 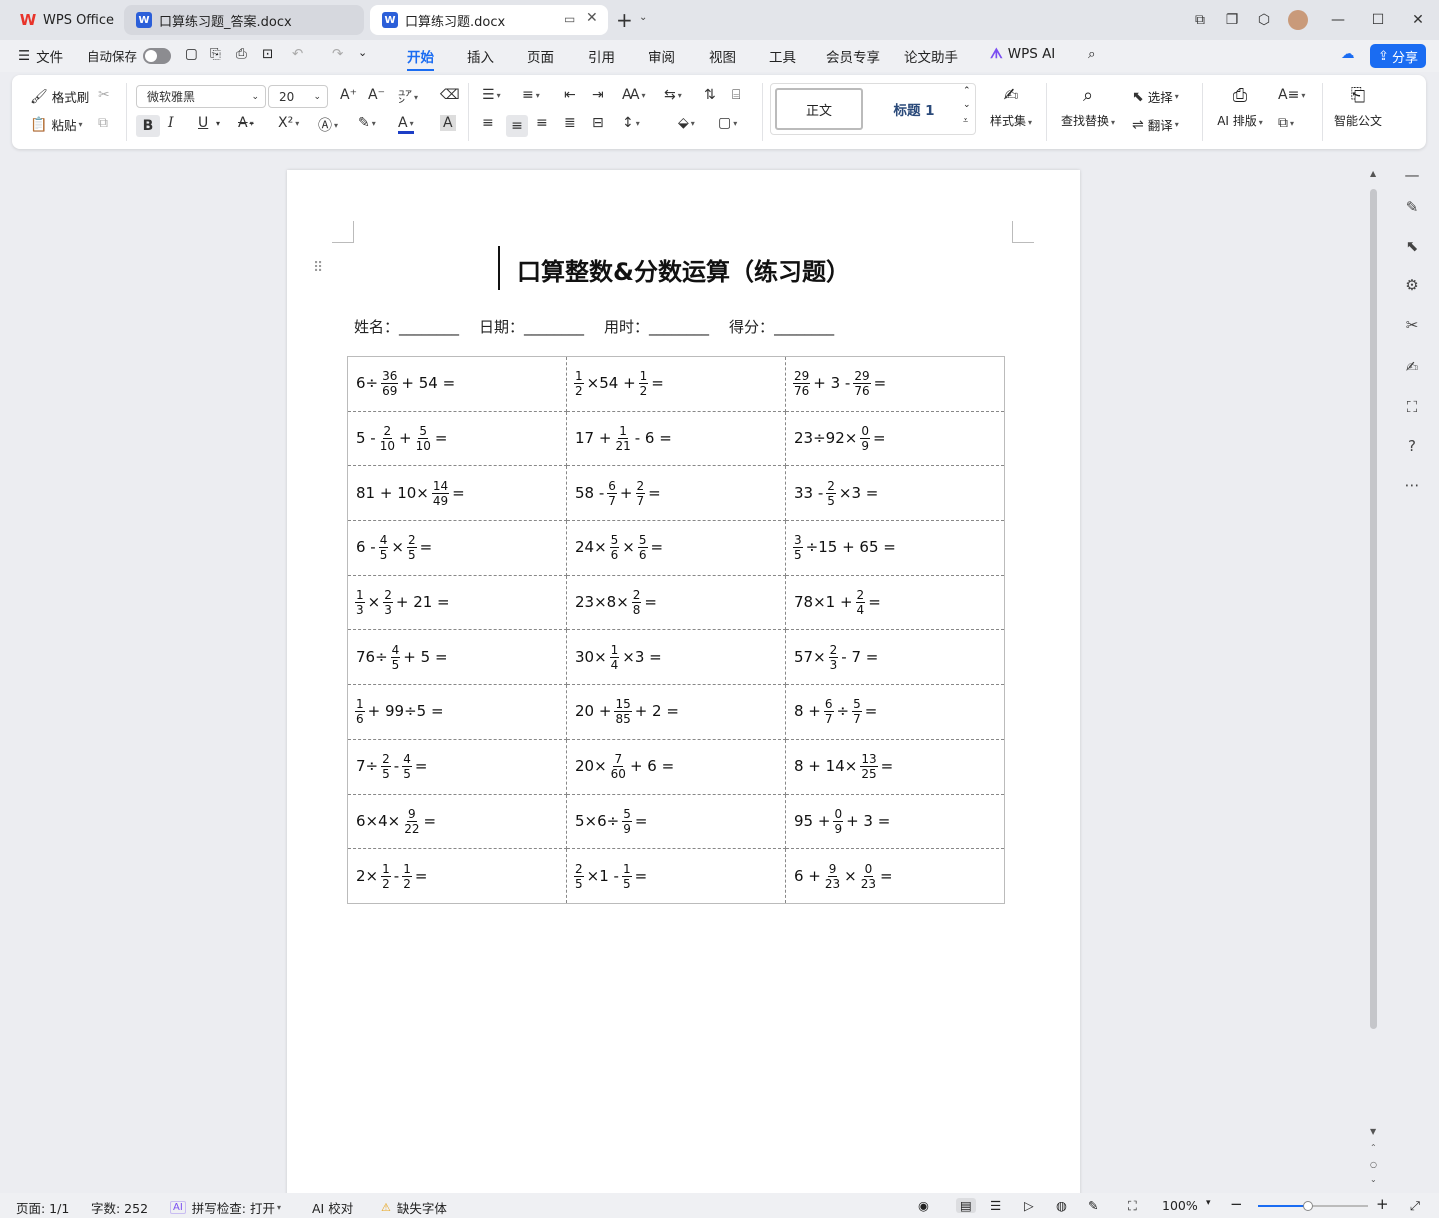 I want to click on tab-list-chevron-icon: ⌄, so click(x=643, y=17).